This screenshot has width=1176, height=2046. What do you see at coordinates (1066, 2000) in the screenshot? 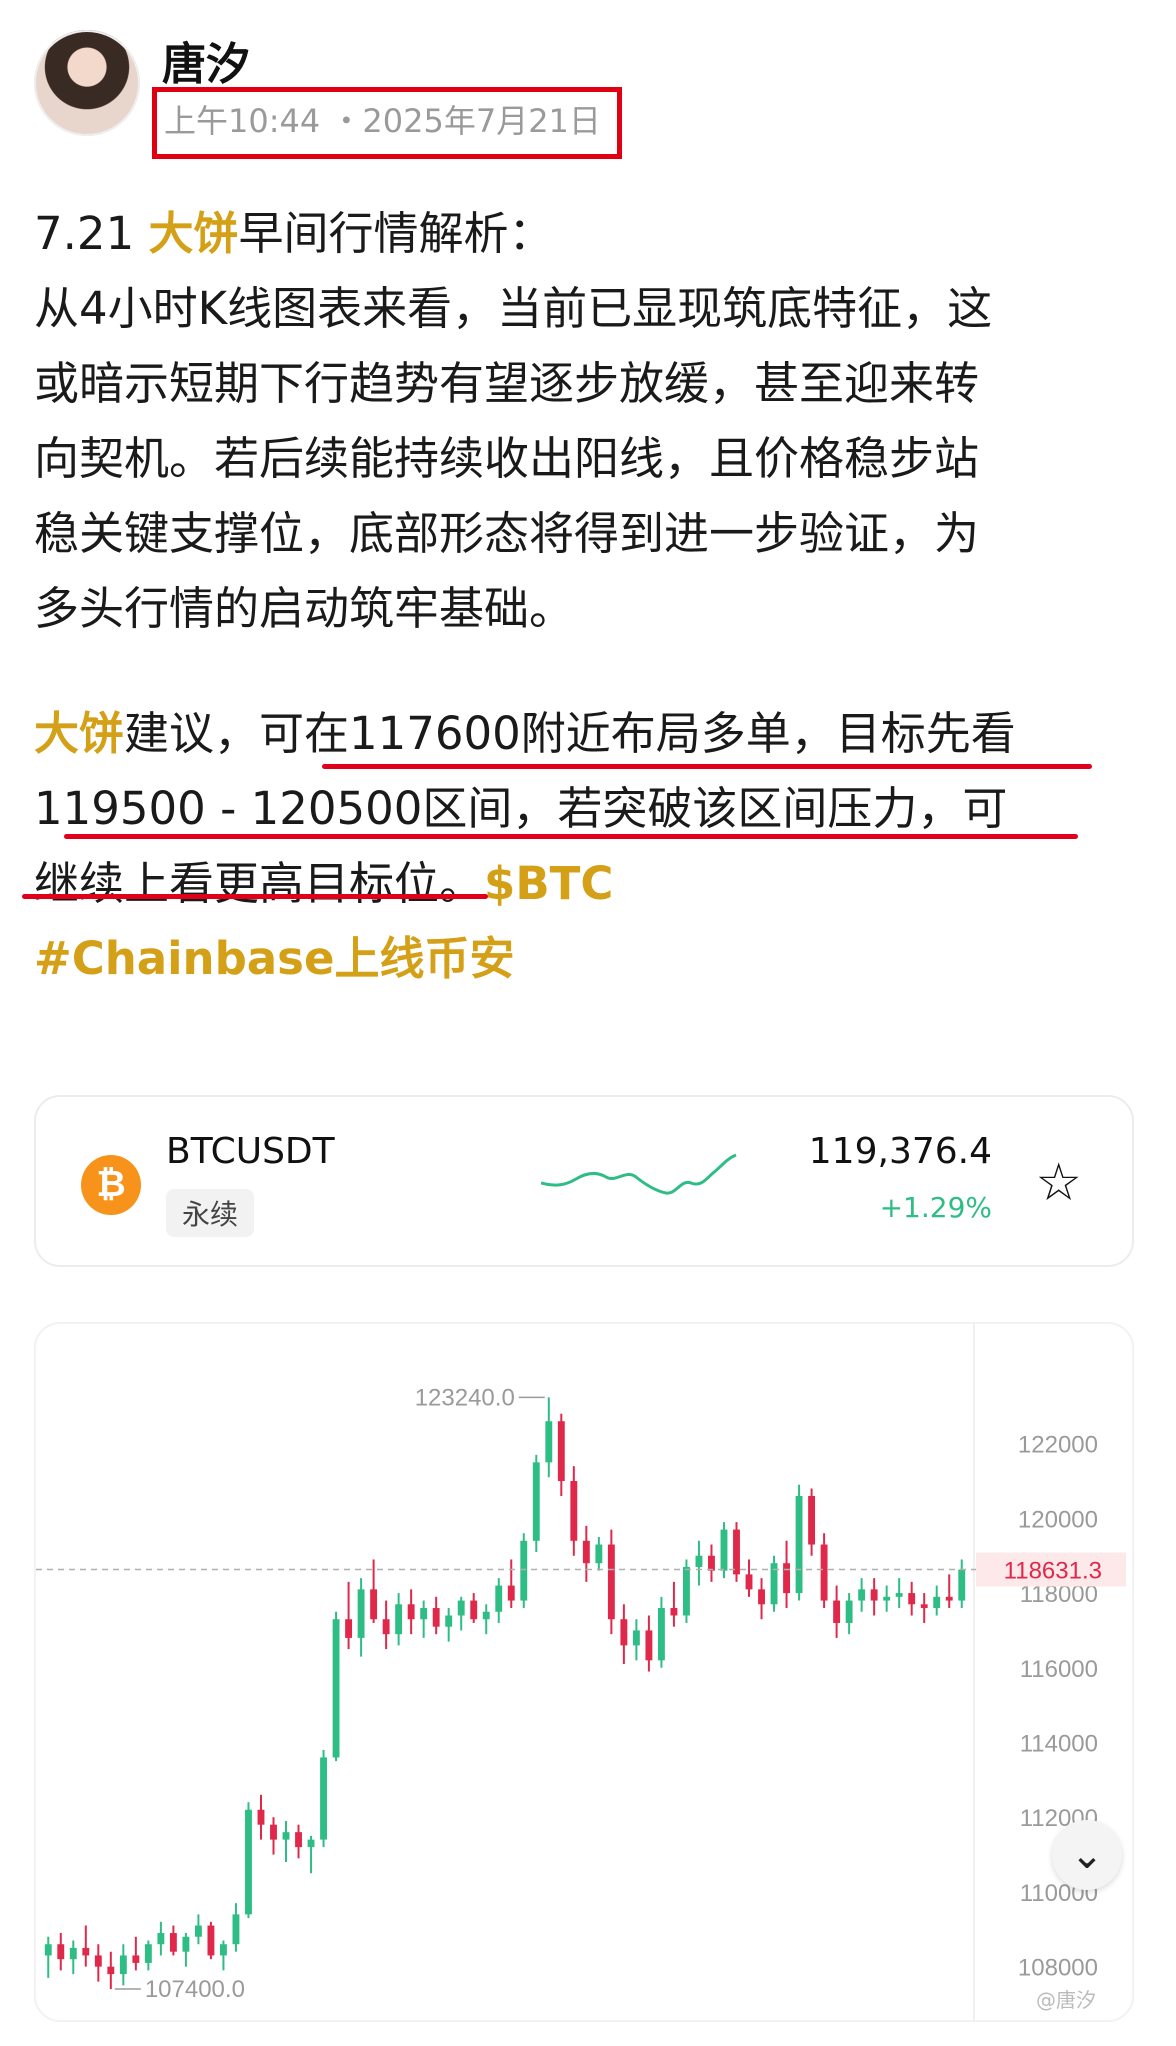
I see `watermark: @唐汐` at bounding box center [1066, 2000].